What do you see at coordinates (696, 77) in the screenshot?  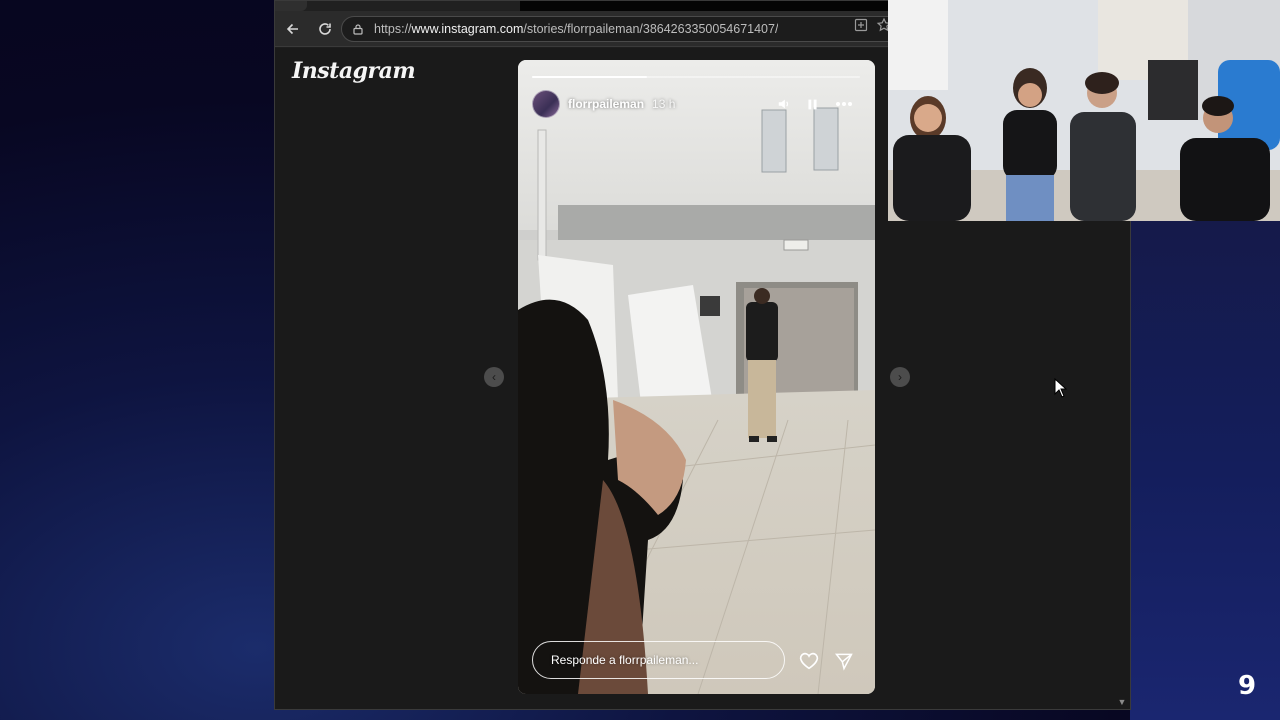 I see `story-progress-bar` at bounding box center [696, 77].